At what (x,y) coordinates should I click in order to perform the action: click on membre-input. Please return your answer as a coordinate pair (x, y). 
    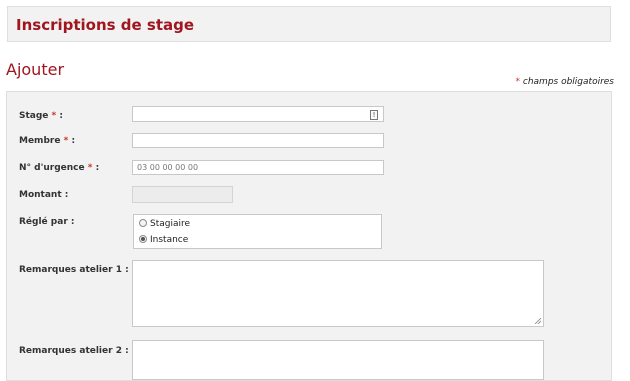
    Looking at the image, I should click on (258, 140).